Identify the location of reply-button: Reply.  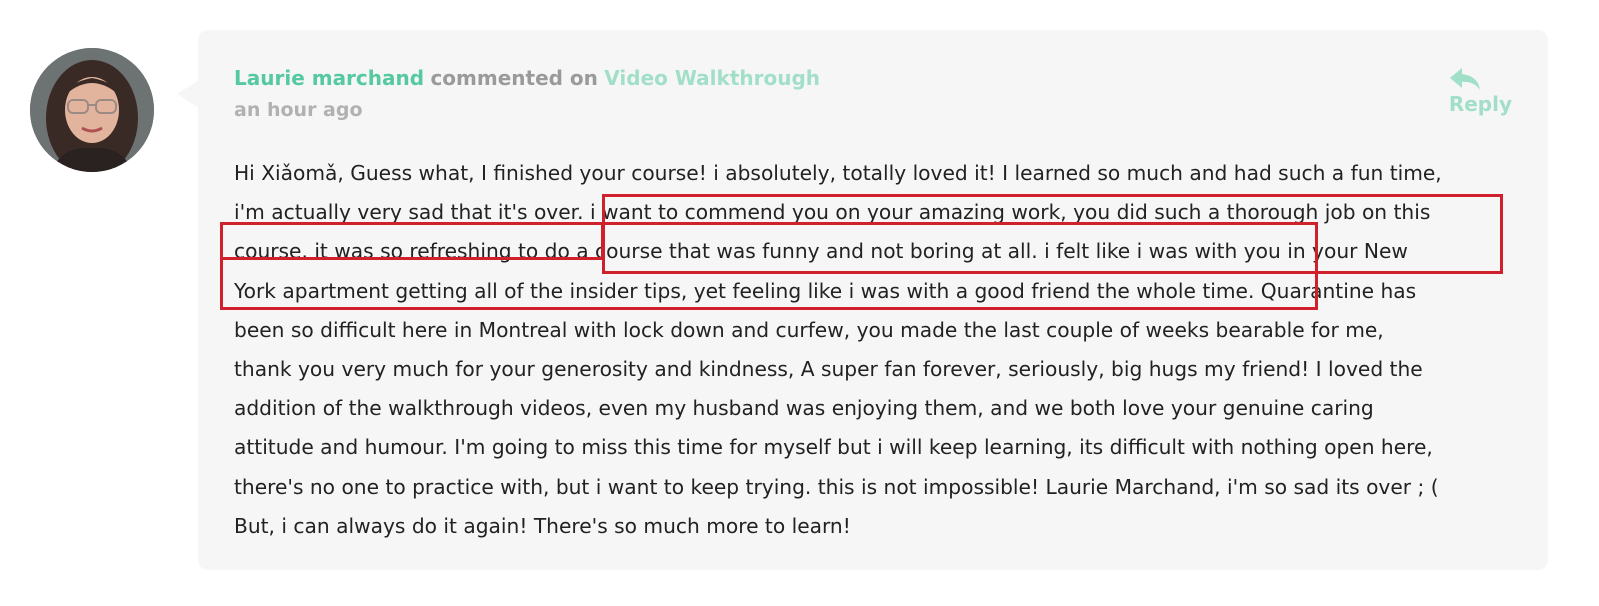
(1472, 91).